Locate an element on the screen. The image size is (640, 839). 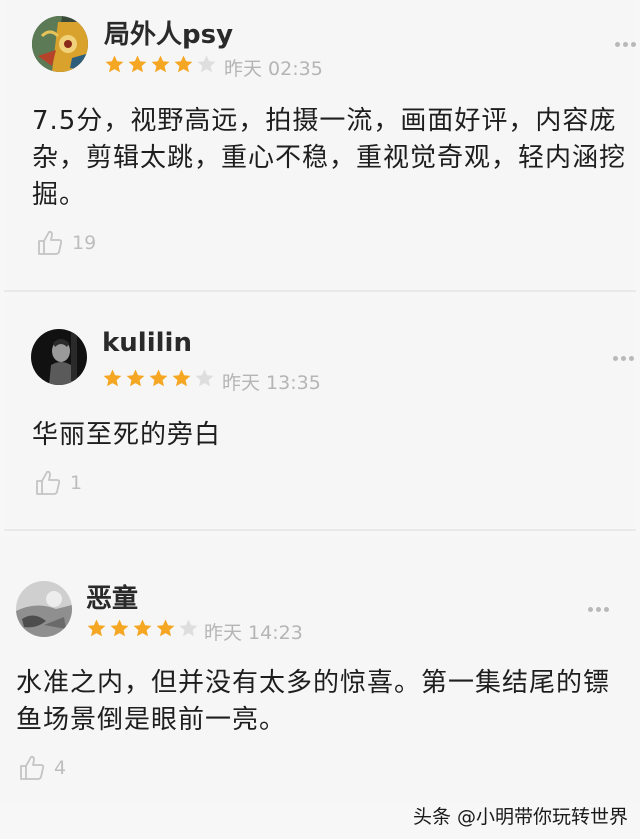
timestamp: 昨天 14:23 is located at coordinates (253, 633).